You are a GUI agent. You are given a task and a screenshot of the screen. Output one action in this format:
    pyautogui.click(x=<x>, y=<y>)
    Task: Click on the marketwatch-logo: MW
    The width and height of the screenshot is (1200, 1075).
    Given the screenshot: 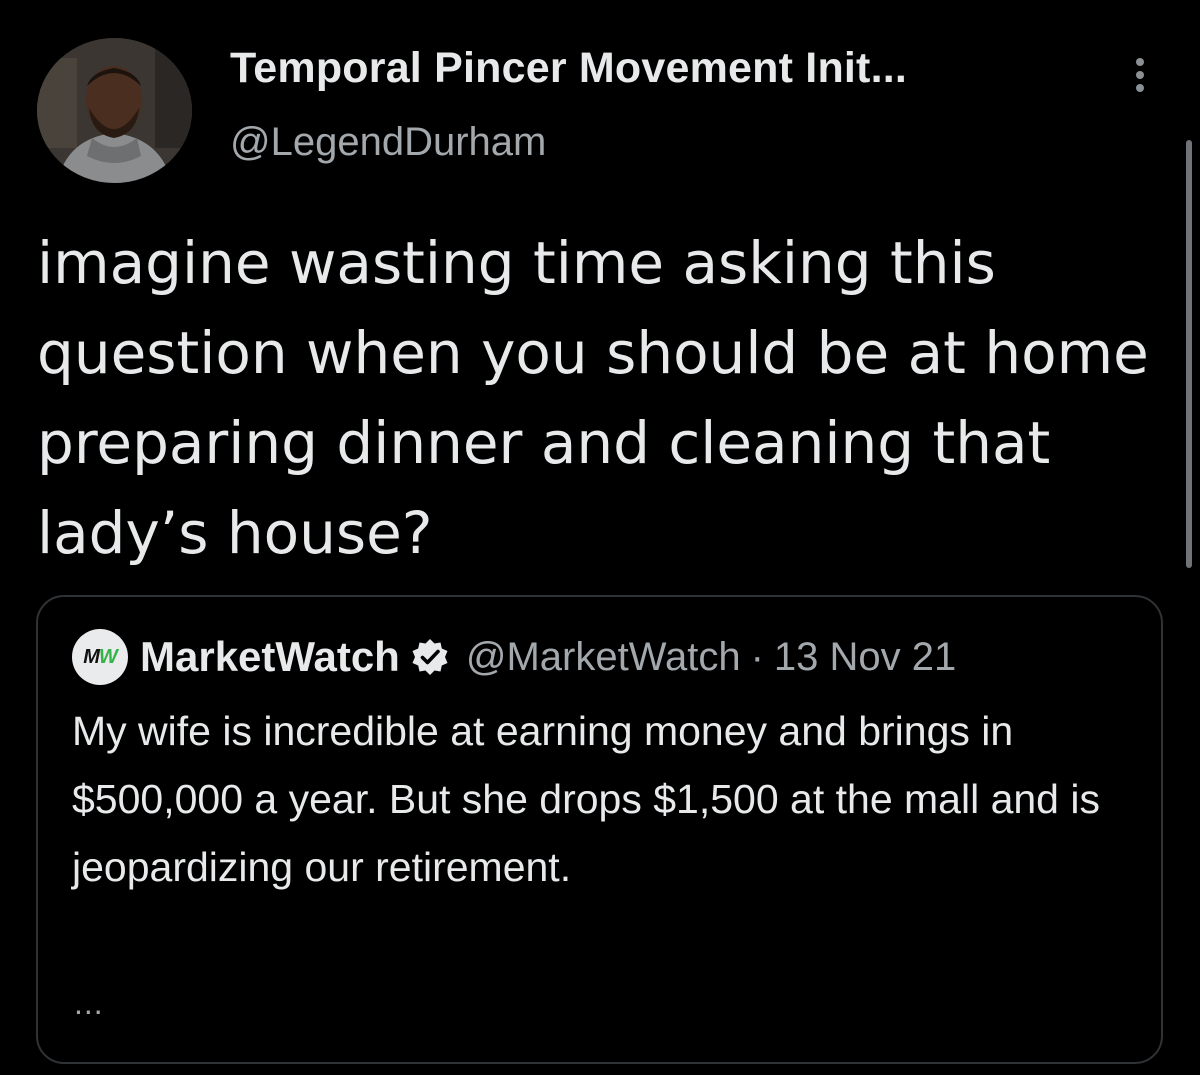 What is the action you would take?
    pyautogui.click(x=100, y=656)
    